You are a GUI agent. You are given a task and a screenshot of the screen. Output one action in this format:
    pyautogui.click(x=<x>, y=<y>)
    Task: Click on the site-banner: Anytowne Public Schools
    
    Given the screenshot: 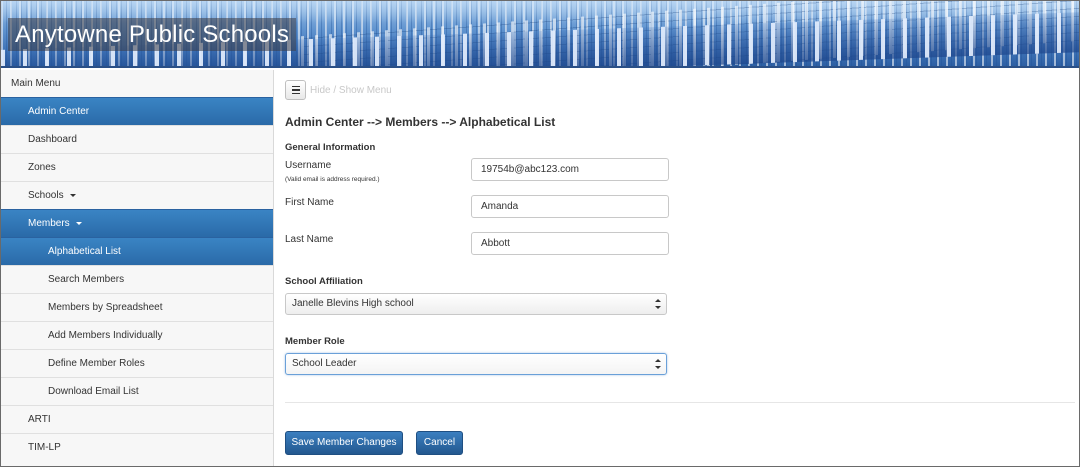 What is the action you would take?
    pyautogui.click(x=540, y=34)
    